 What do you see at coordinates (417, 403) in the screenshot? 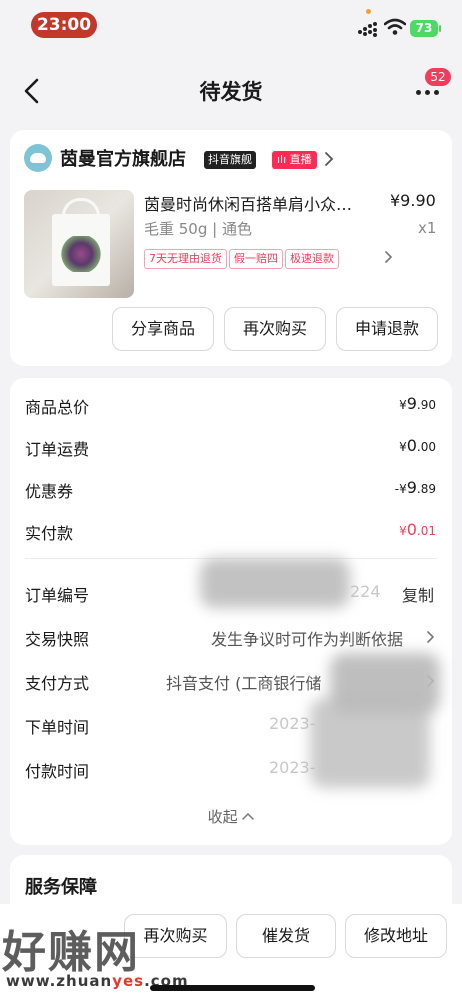
I see `price-value: ¥9.90` at bounding box center [417, 403].